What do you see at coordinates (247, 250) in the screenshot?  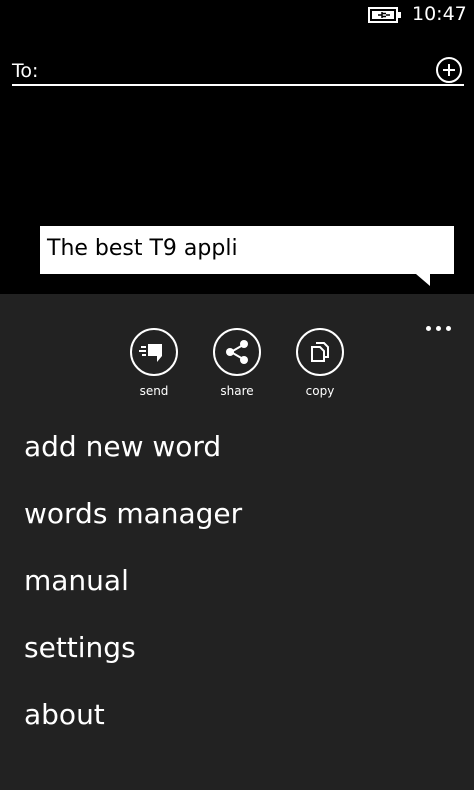 I see `message-input: The best T9 appli` at bounding box center [247, 250].